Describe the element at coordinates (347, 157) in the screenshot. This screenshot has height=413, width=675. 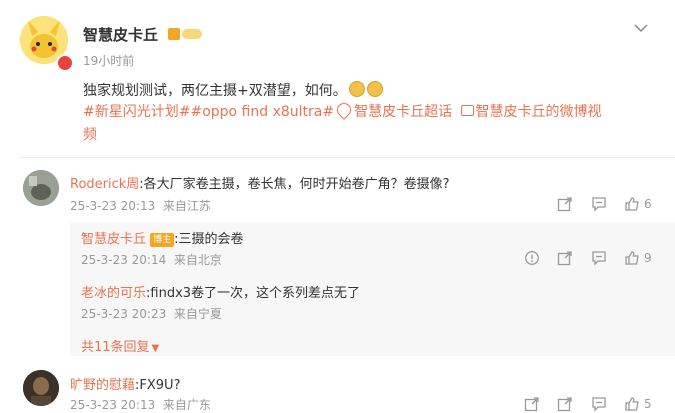
I see `divider` at that location.